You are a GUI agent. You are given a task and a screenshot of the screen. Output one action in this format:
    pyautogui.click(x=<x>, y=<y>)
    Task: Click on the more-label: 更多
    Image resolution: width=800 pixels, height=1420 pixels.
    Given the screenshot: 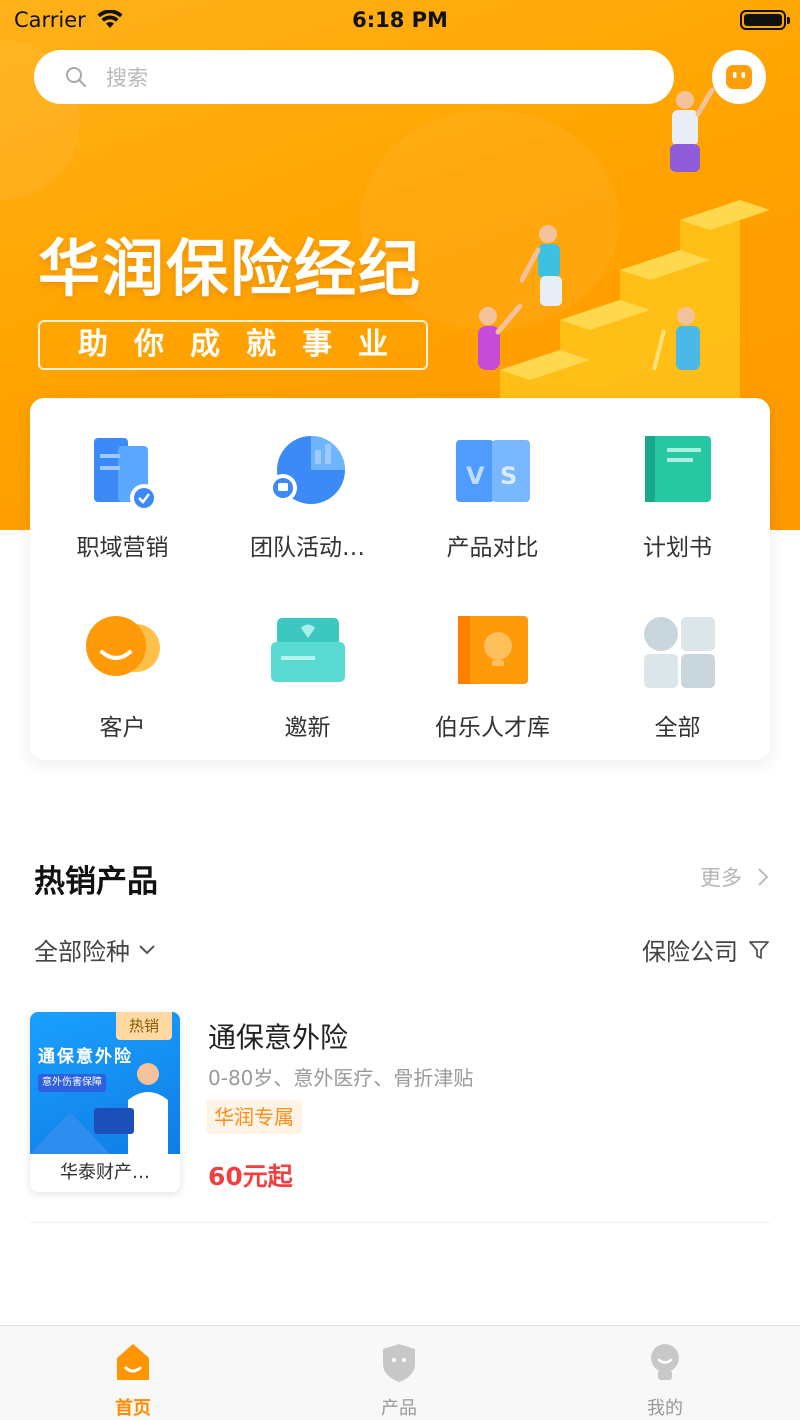 What is the action you would take?
    pyautogui.click(x=721, y=878)
    